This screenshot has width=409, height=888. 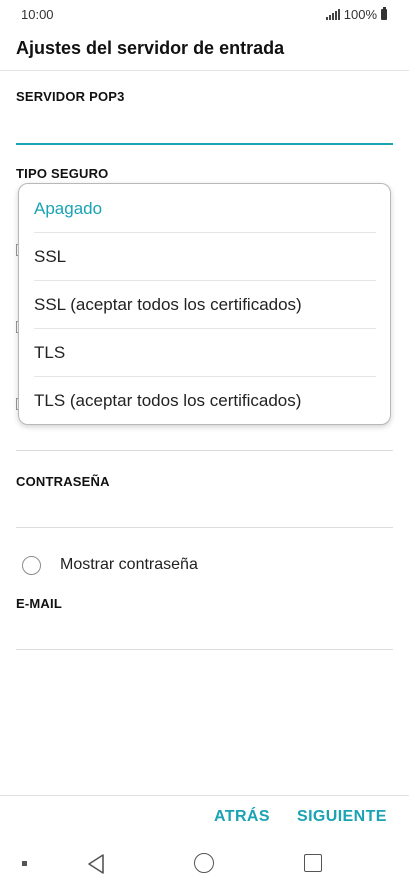 I want to click on system-nav-bar, so click(x=204, y=866).